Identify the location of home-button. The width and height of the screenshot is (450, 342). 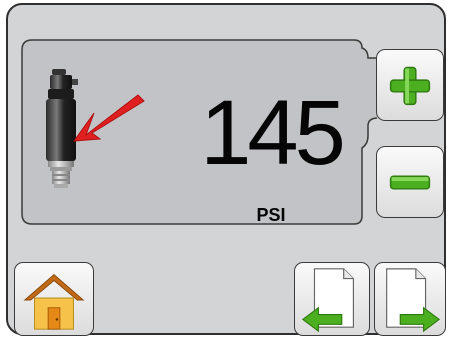
(54, 299).